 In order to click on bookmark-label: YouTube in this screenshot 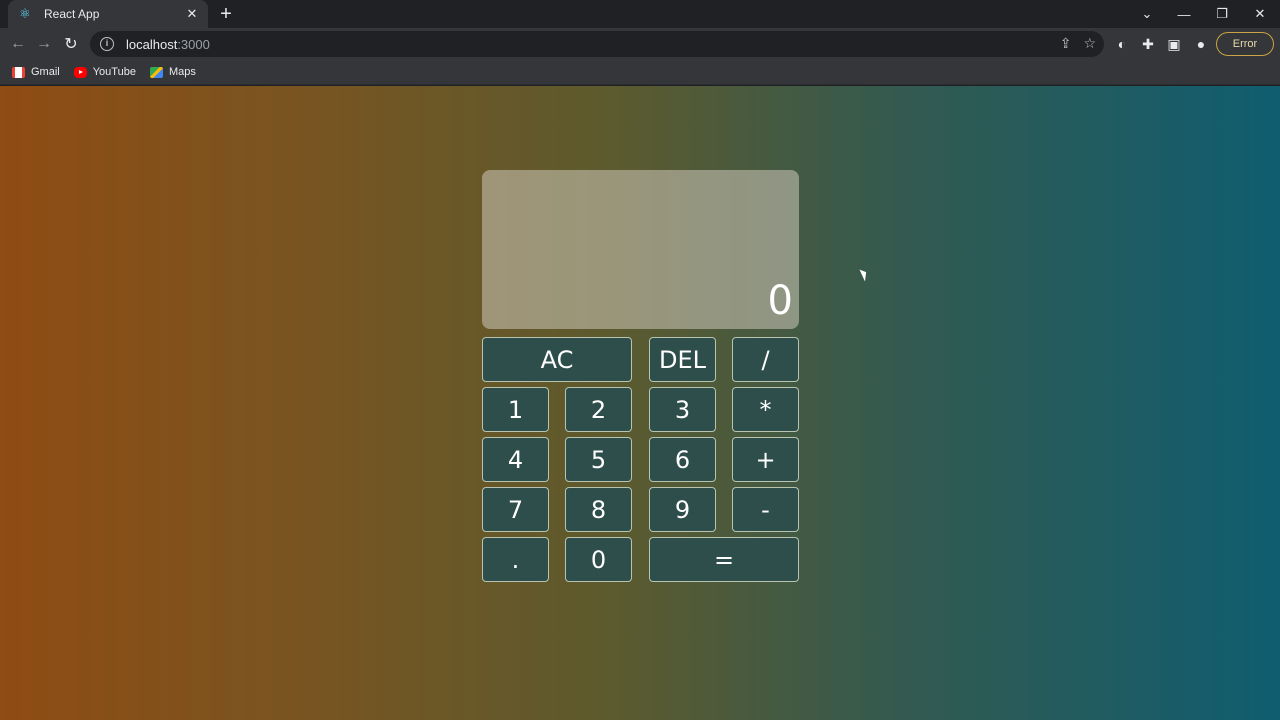, I will do `click(114, 72)`.